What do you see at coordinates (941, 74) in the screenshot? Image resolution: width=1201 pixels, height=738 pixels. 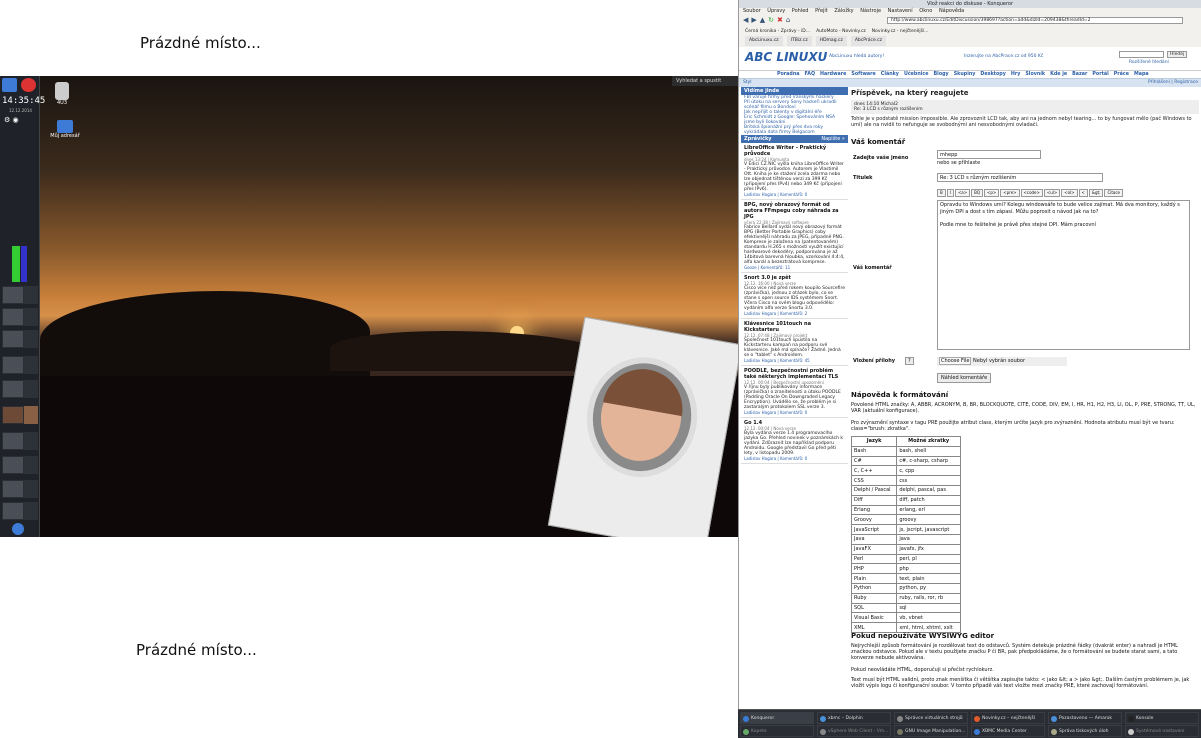 I see `nav-item: Blogy` at bounding box center [941, 74].